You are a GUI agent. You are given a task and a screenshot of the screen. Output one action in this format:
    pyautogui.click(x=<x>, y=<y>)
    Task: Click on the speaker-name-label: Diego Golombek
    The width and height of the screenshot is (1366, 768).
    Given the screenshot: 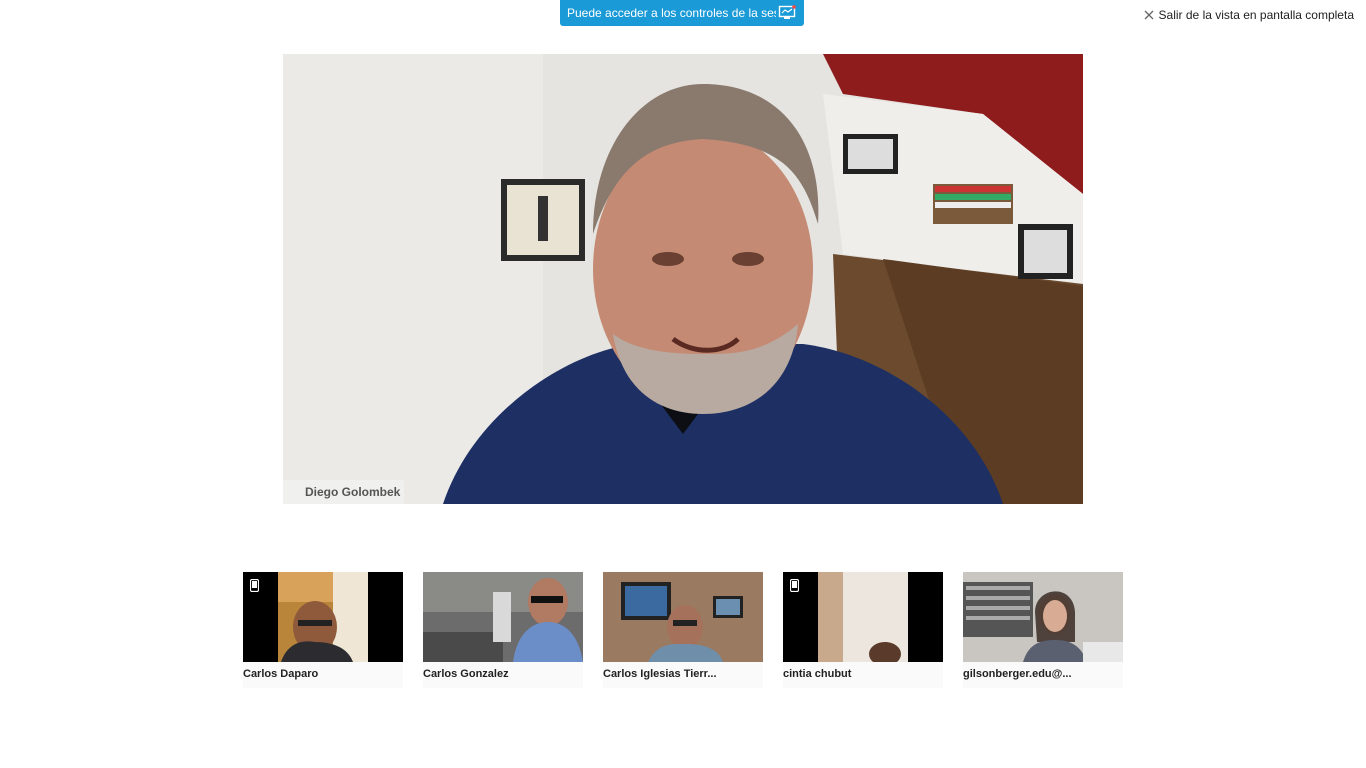 What is the action you would take?
    pyautogui.click(x=344, y=492)
    